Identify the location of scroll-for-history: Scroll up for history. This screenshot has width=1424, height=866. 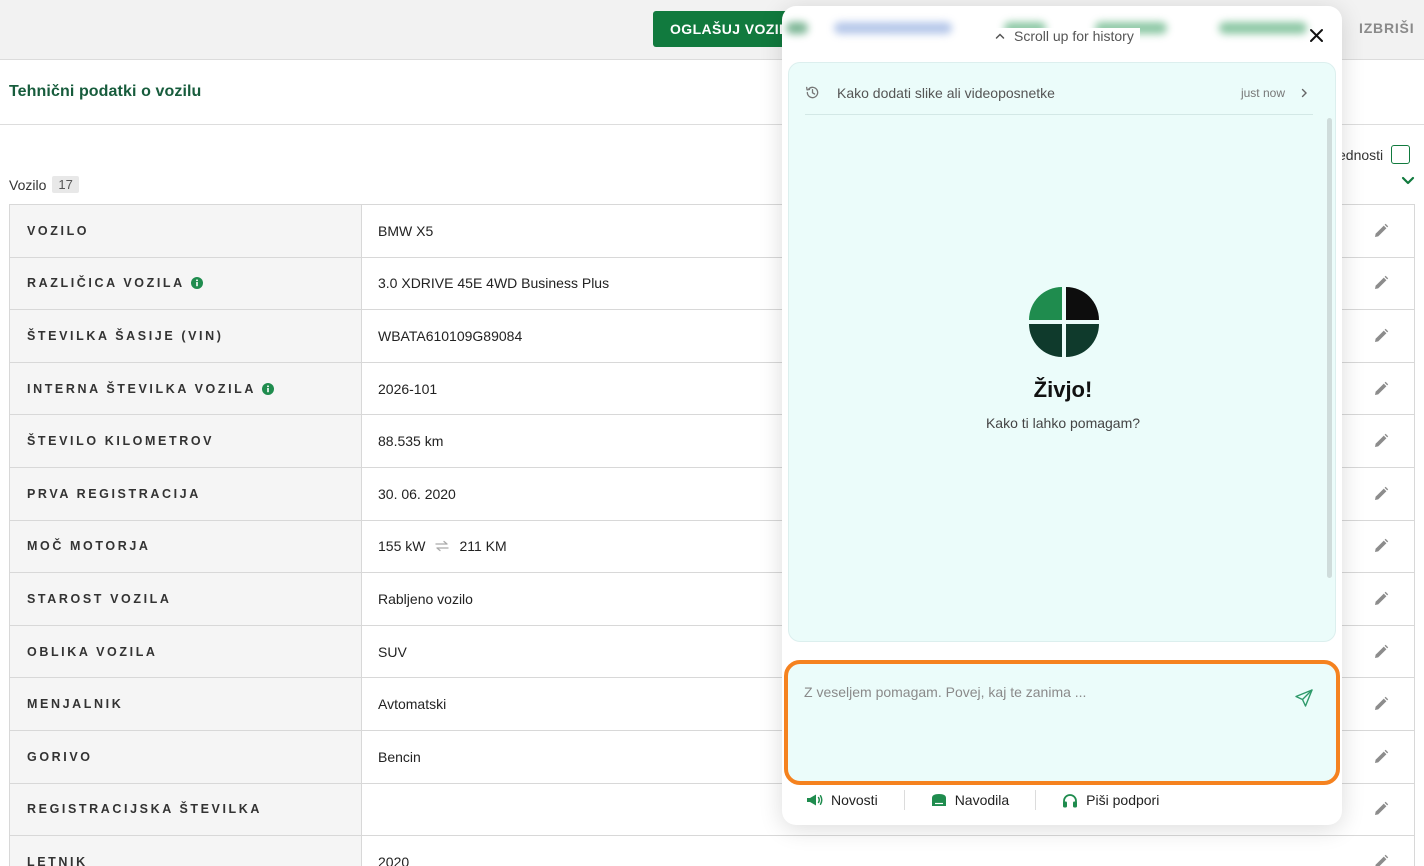
(1064, 36).